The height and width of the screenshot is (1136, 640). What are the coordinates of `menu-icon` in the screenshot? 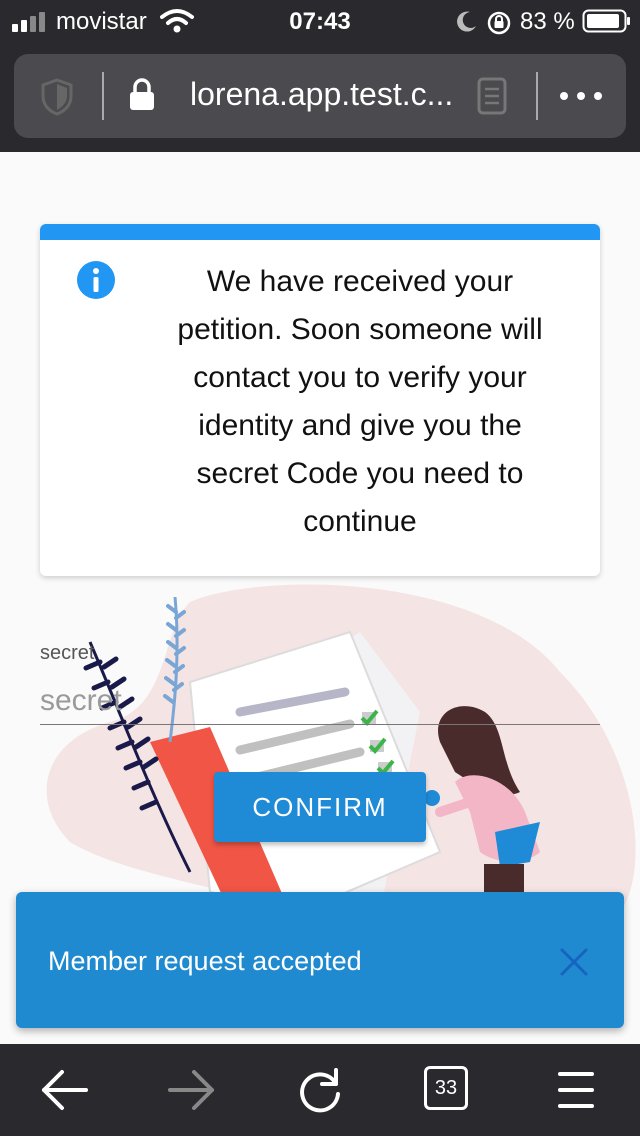 It's located at (576, 1090).